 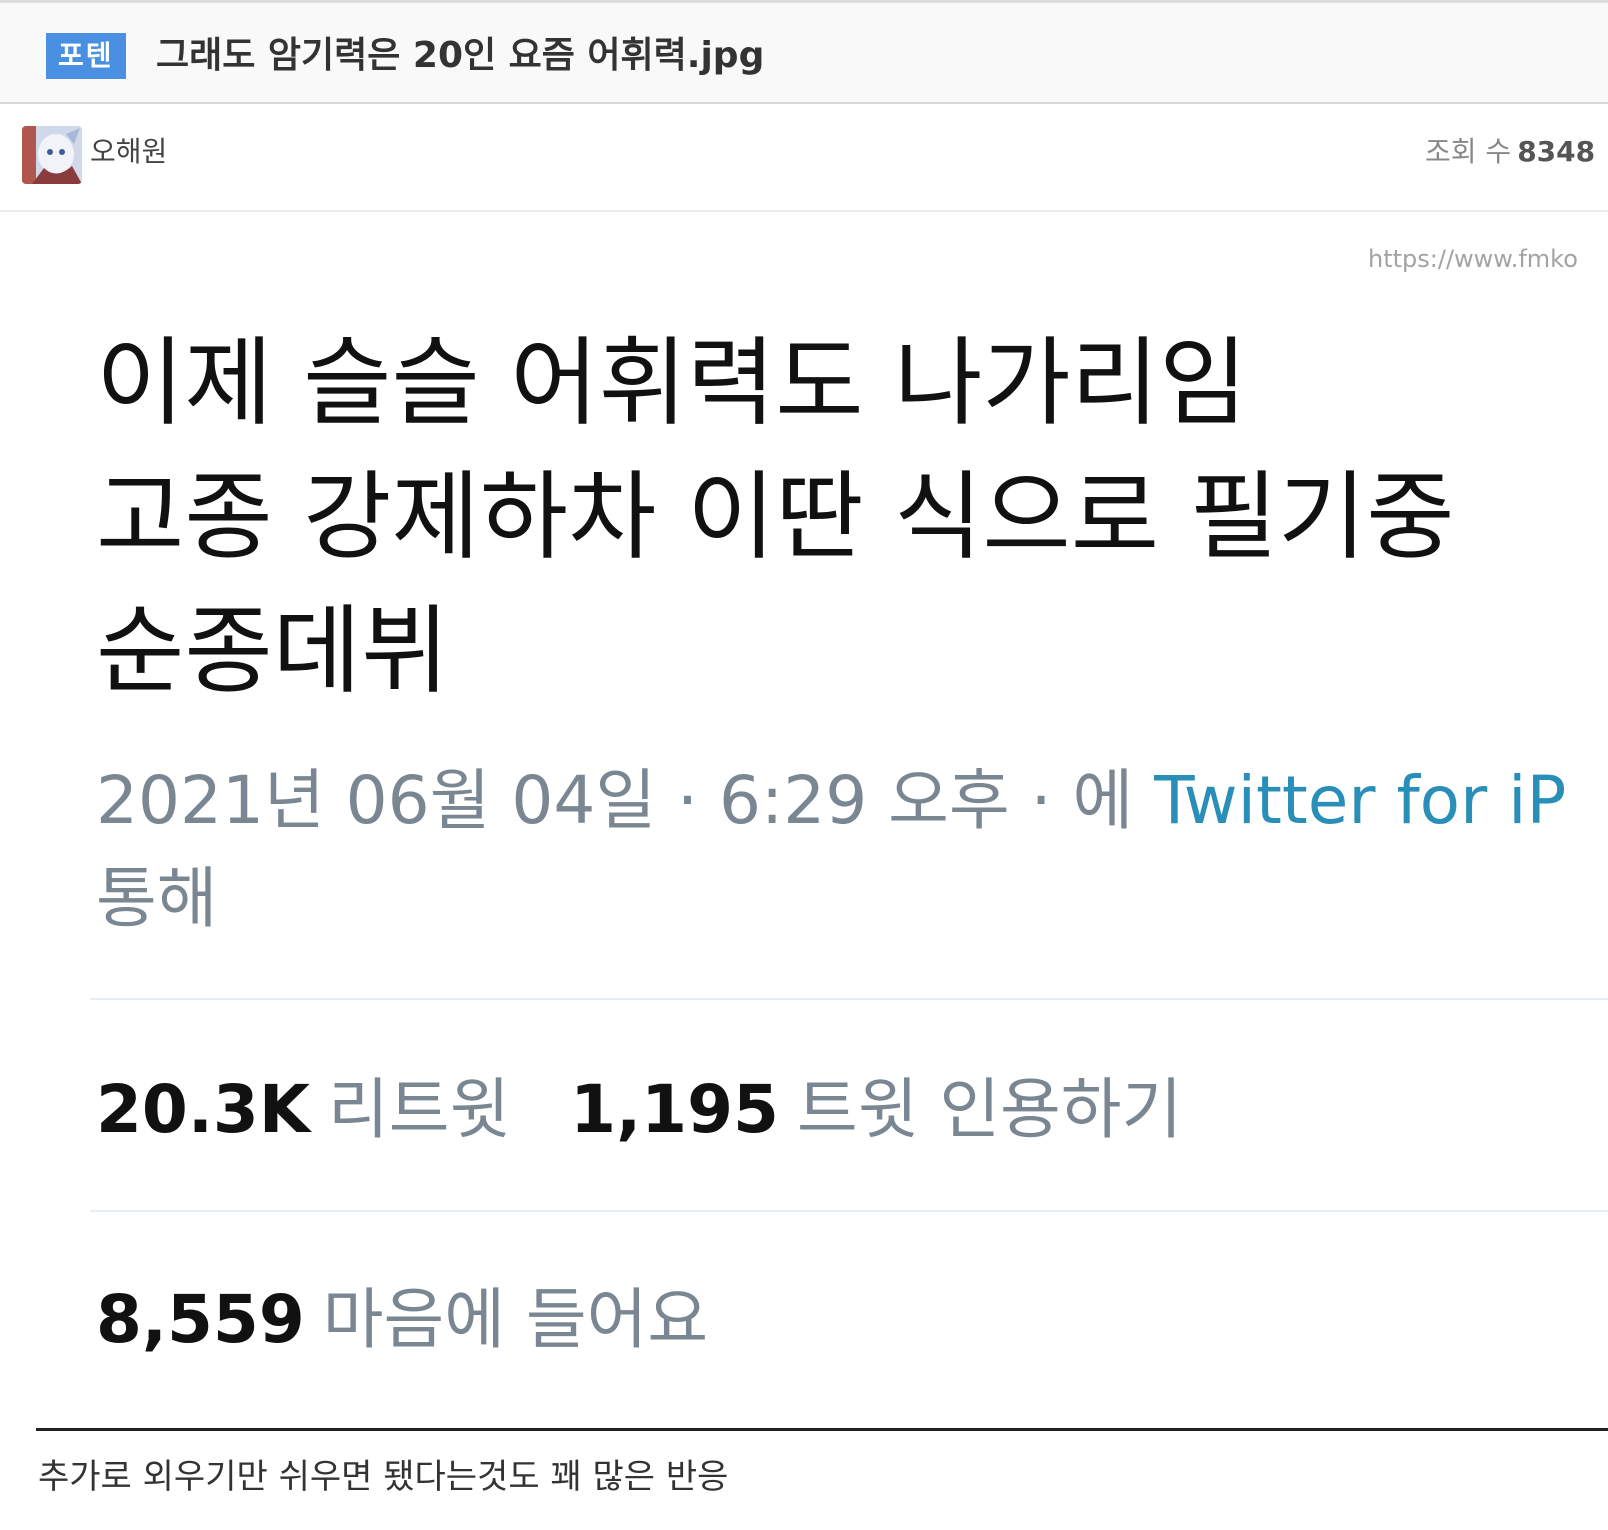 I want to click on caption-divider, so click(x=822, y=1429).